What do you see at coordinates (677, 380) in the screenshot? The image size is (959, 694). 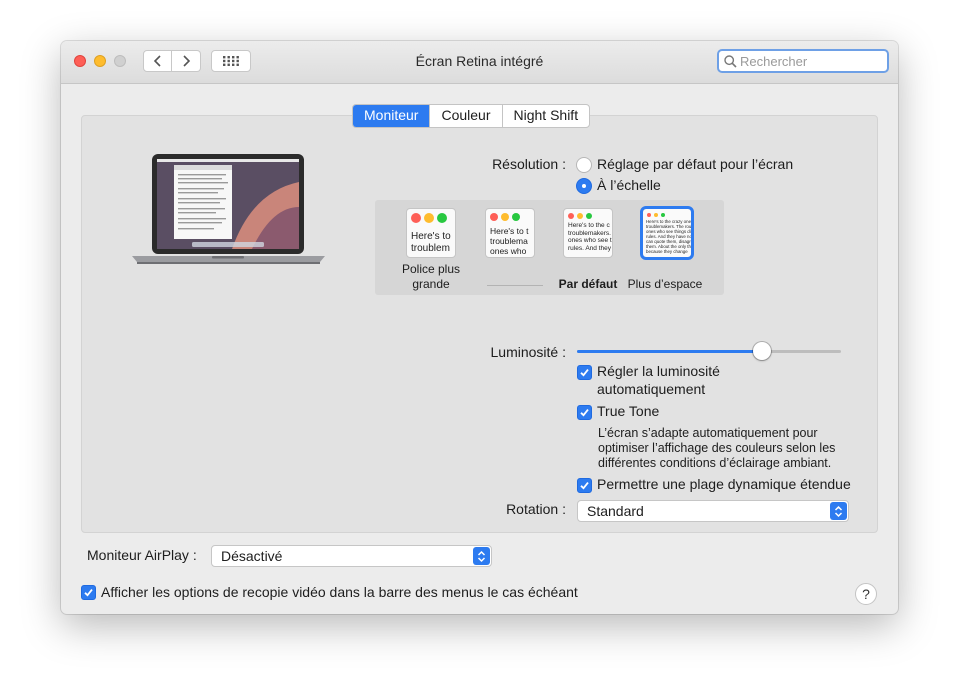 I see `auto-brightness-label: Régler la luminosité automatiquement` at bounding box center [677, 380].